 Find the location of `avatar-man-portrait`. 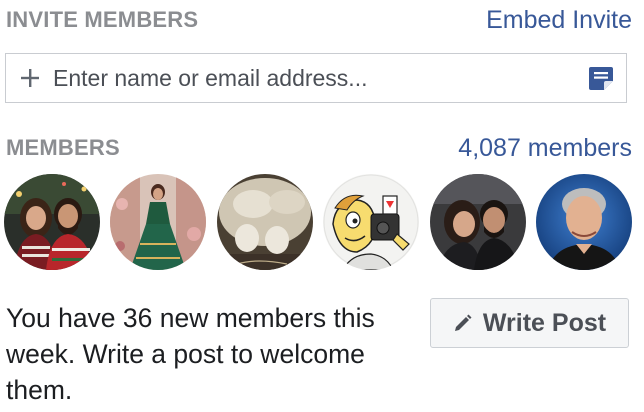

avatar-man-portrait is located at coordinates (583, 222).